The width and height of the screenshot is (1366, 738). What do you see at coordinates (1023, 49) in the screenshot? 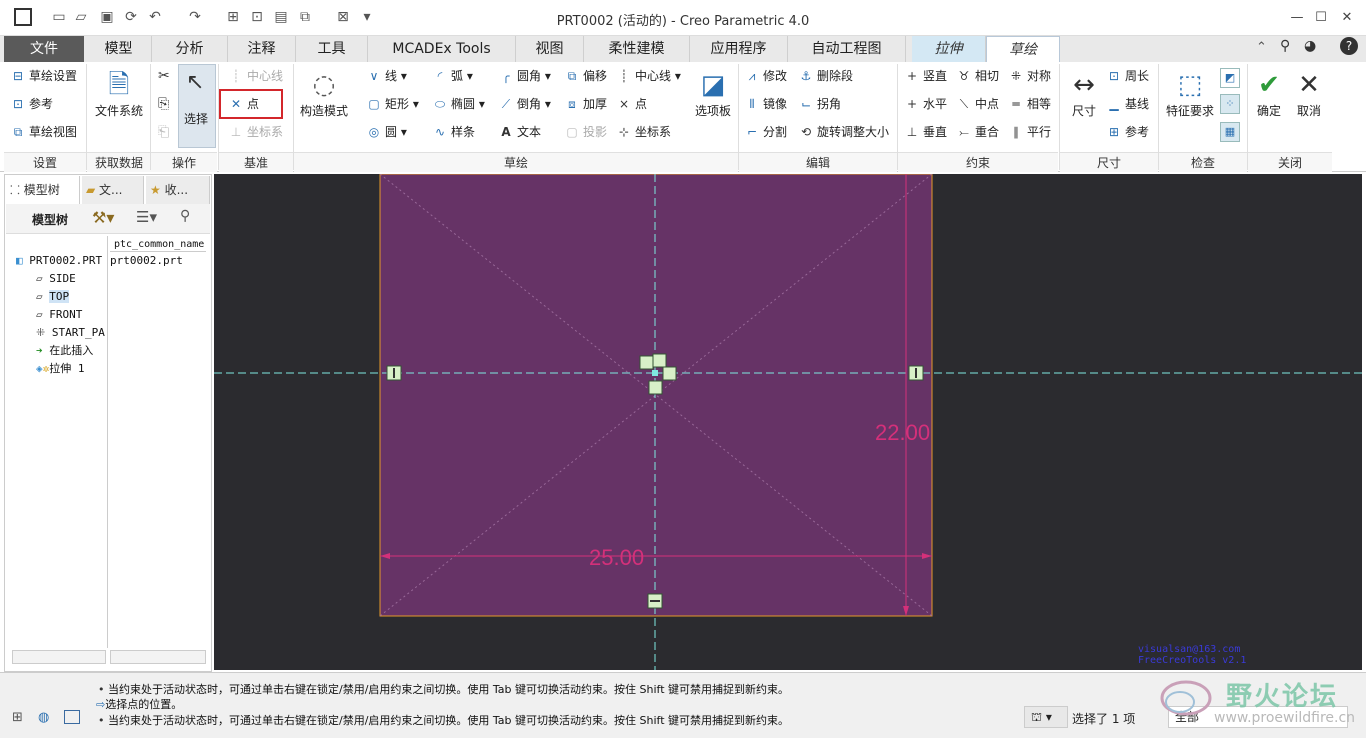
I see `tab-sketch: 草绘` at bounding box center [1023, 49].